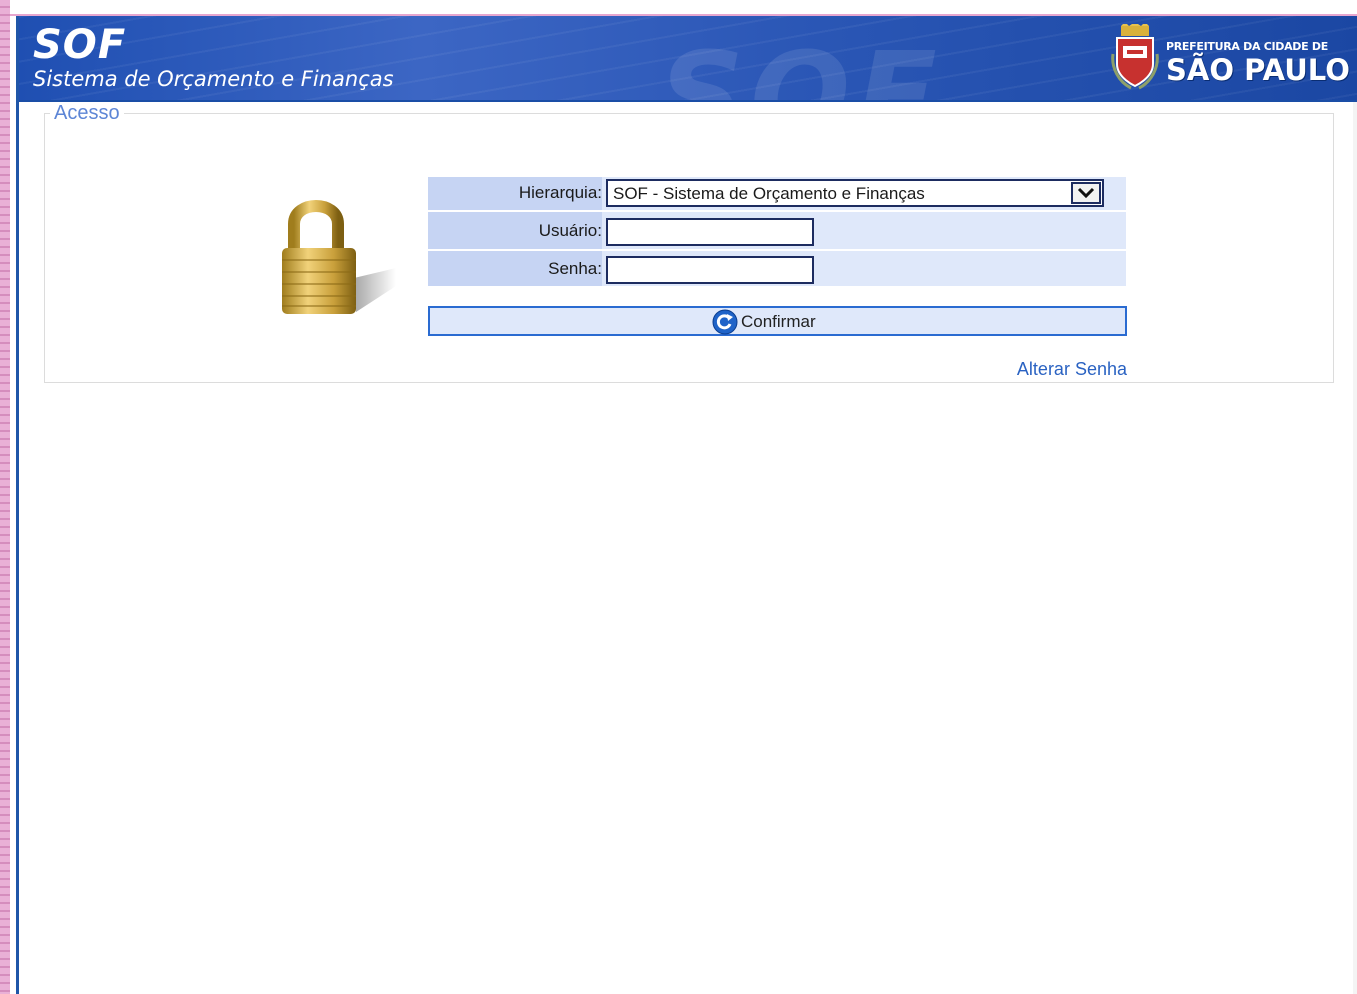 This screenshot has height=994, width=1357. I want to click on password-input, so click(710, 270).